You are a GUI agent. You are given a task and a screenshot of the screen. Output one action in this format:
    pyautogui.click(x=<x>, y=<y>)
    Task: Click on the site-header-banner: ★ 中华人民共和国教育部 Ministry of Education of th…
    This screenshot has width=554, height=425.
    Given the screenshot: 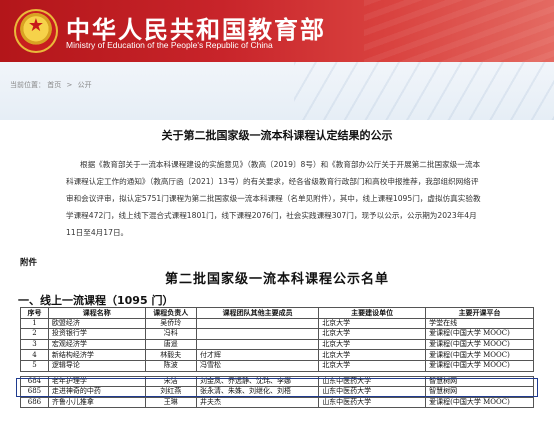 What is the action you would take?
    pyautogui.click(x=277, y=31)
    